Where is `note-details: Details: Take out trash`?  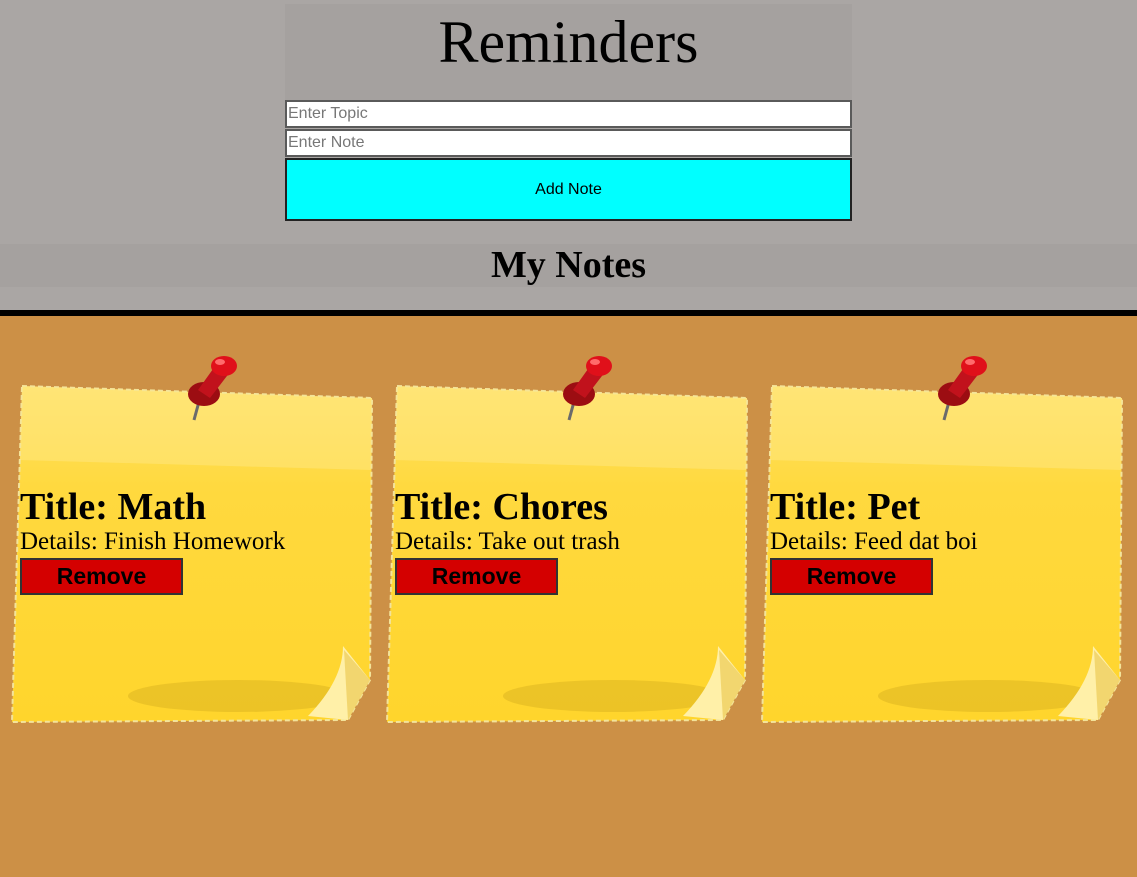
note-details: Details: Take out trash is located at coordinates (507, 541).